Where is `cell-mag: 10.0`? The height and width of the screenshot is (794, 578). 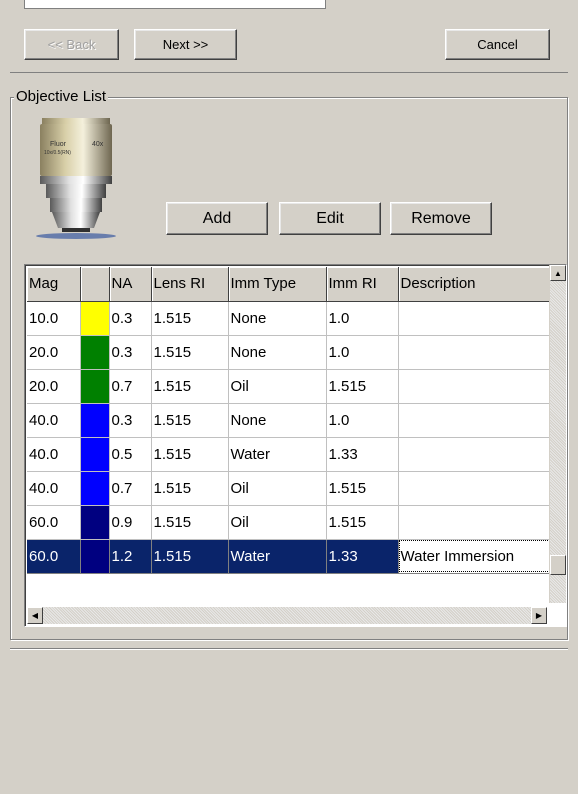 cell-mag: 10.0 is located at coordinates (54, 318).